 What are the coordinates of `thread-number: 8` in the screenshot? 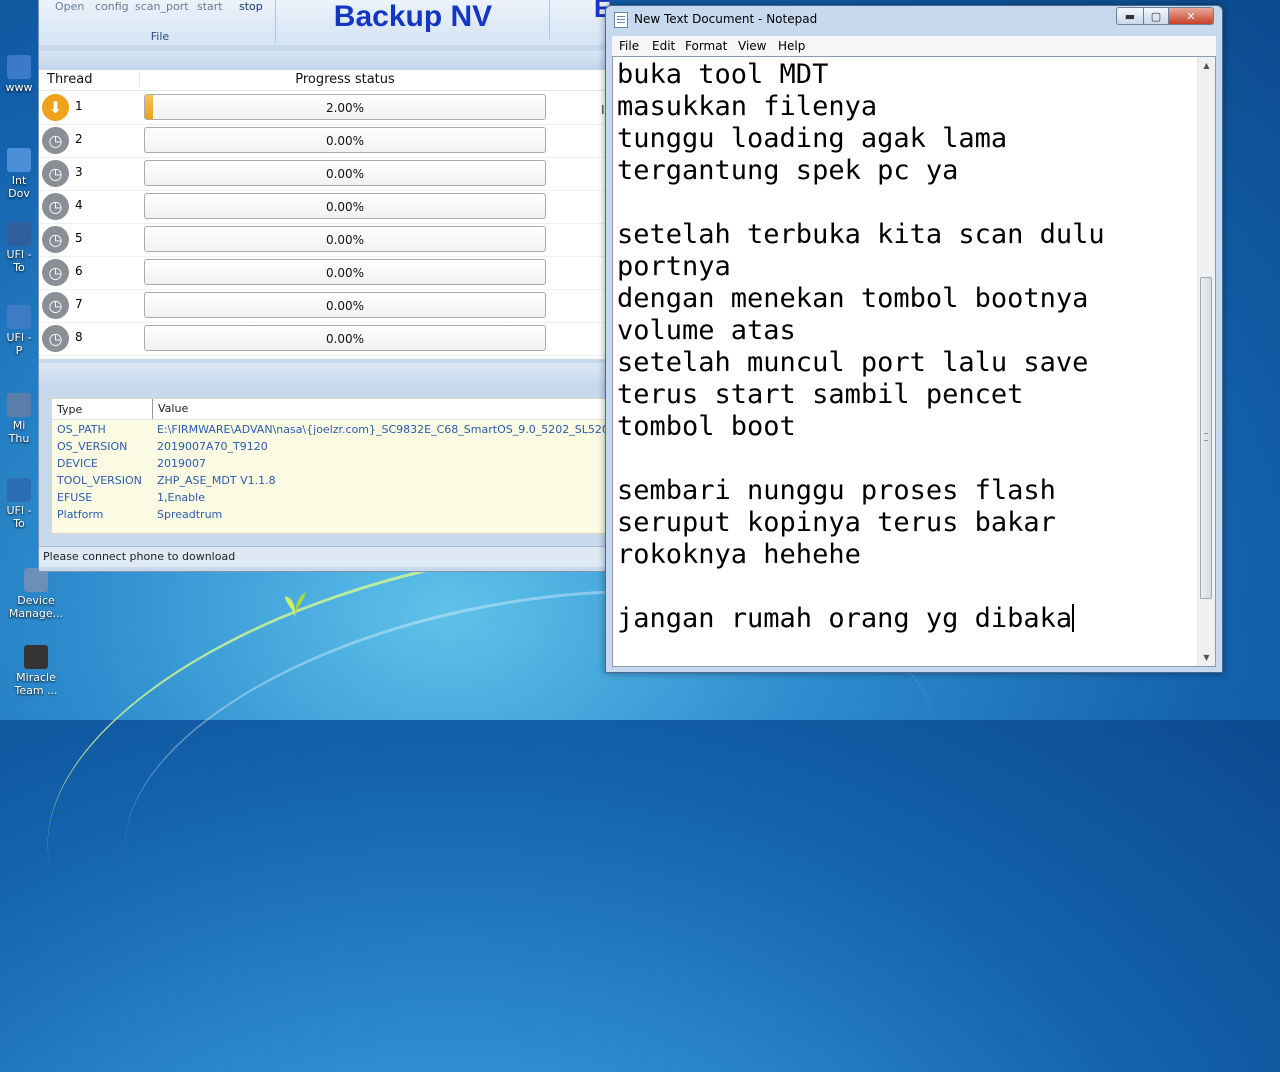 It's located at (79, 337).